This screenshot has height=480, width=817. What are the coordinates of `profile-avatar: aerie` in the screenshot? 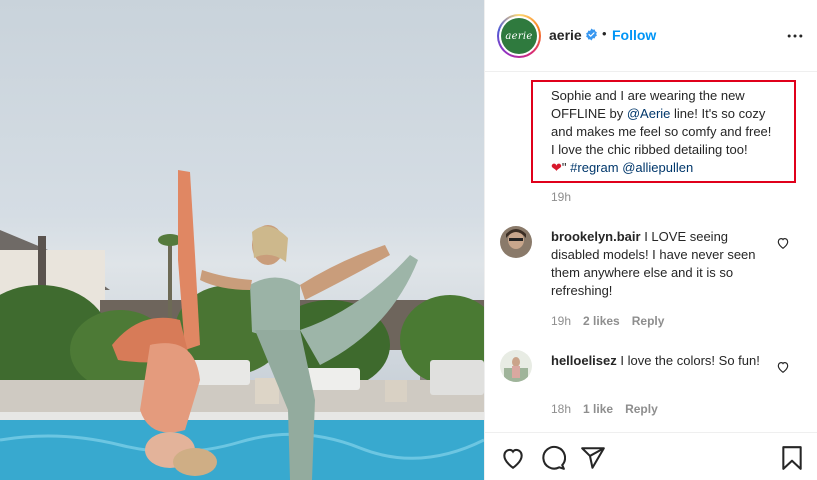 It's located at (519, 36).